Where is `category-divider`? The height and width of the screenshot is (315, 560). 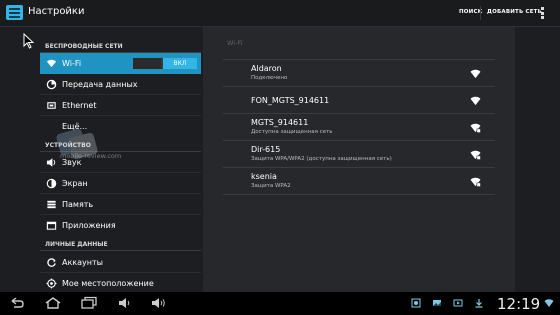 category-divider is located at coordinates (120, 250).